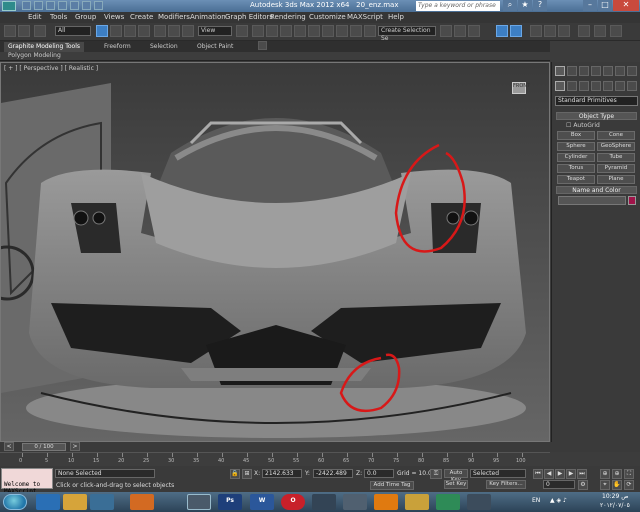 The height and width of the screenshot is (512, 640). Describe the element at coordinates (235, 474) in the screenshot. I see `lock-selection-icon: 🔒` at that location.